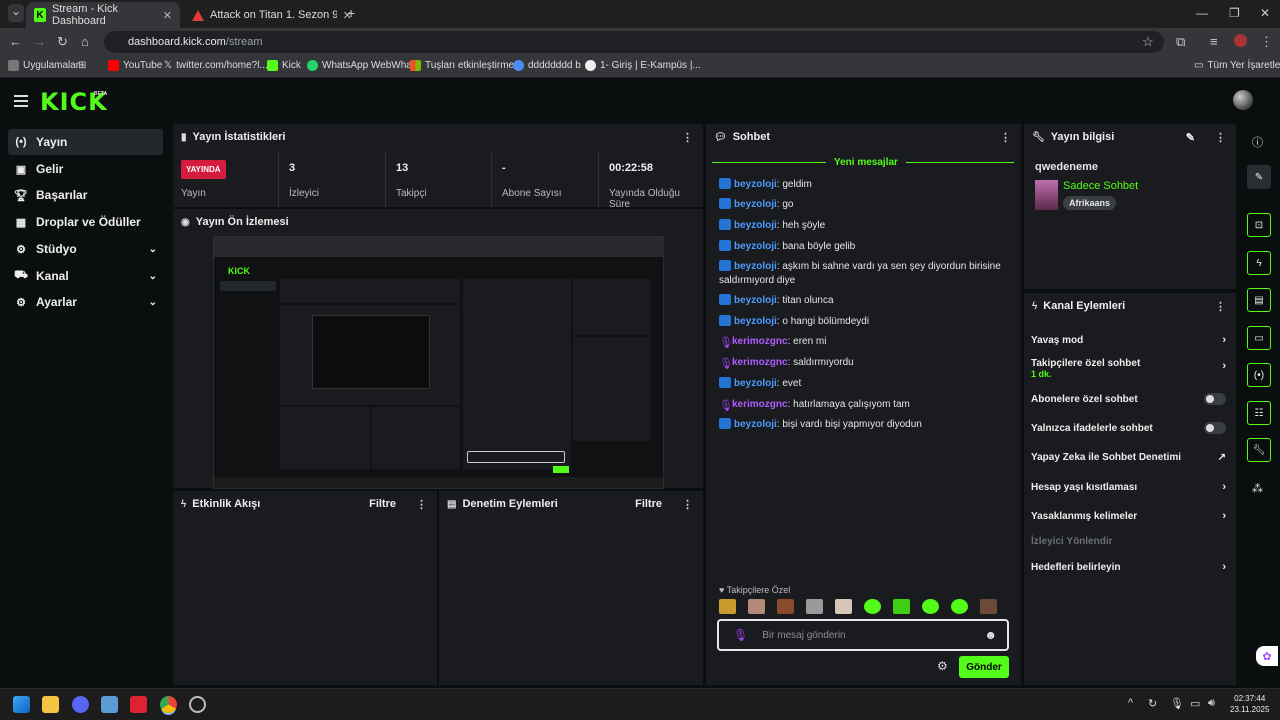 The height and width of the screenshot is (720, 1280). What do you see at coordinates (1259, 177) in the screenshot?
I see `edit-tool-icon: ✎` at bounding box center [1259, 177].